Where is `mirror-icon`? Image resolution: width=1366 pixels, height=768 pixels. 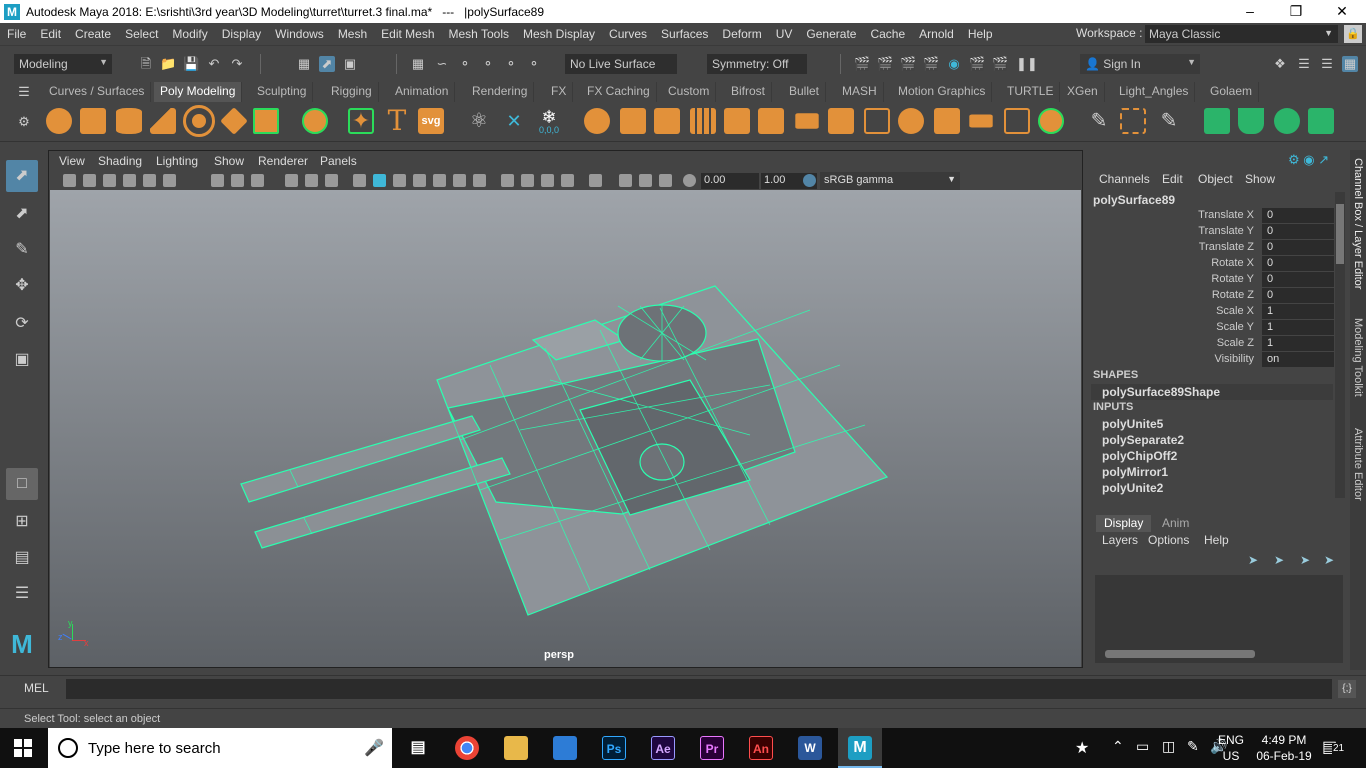 mirror-icon is located at coordinates (667, 121).